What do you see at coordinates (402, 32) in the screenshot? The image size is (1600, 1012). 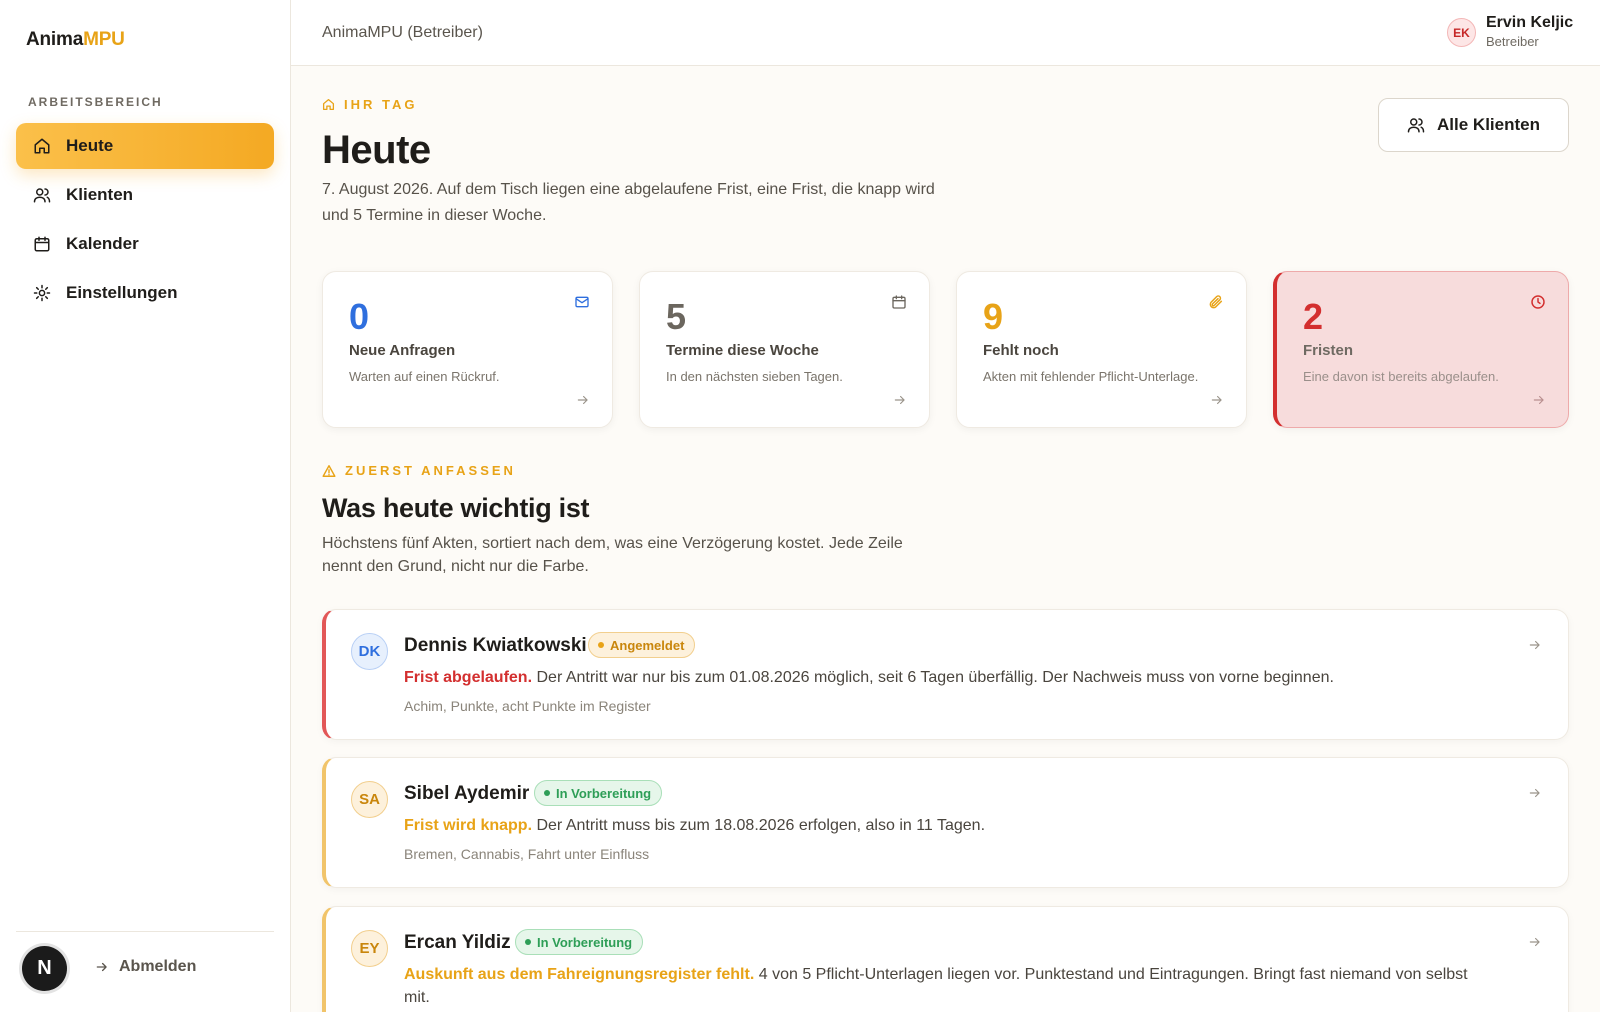 I see `topbar-title: AnimaMPU (Betreiber)` at bounding box center [402, 32].